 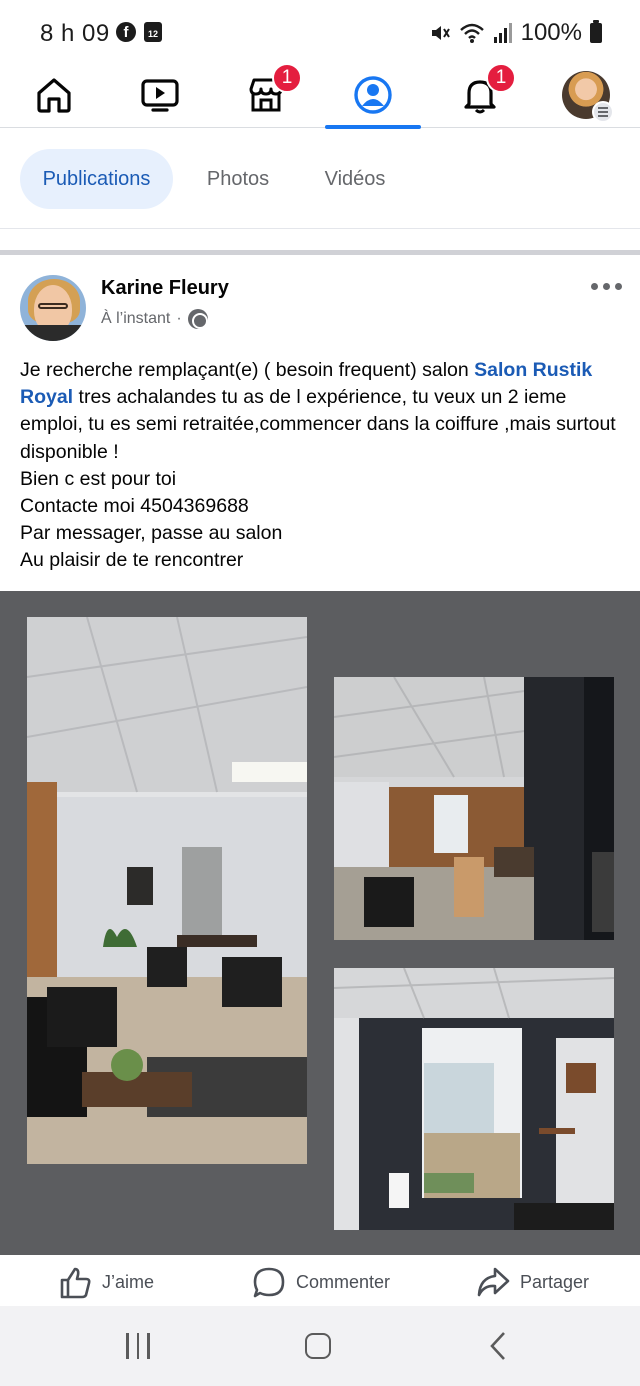 What do you see at coordinates (287, 78) in the screenshot?
I see `marketplace-badge: 1` at bounding box center [287, 78].